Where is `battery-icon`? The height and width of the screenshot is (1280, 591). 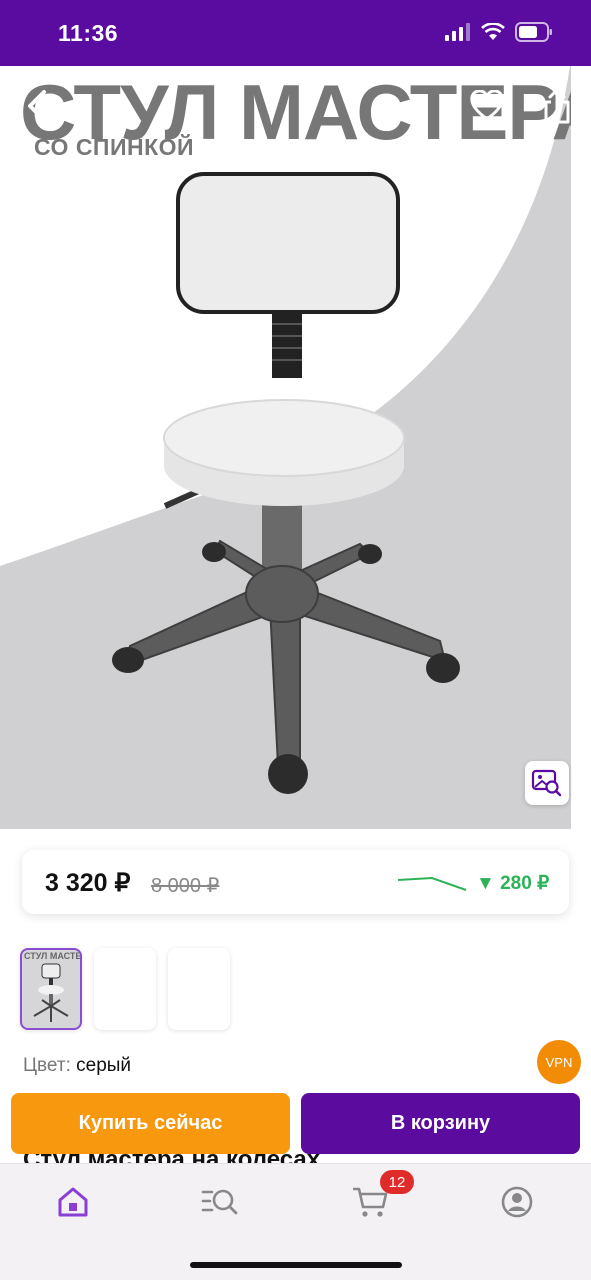
battery-icon is located at coordinates (533, 32).